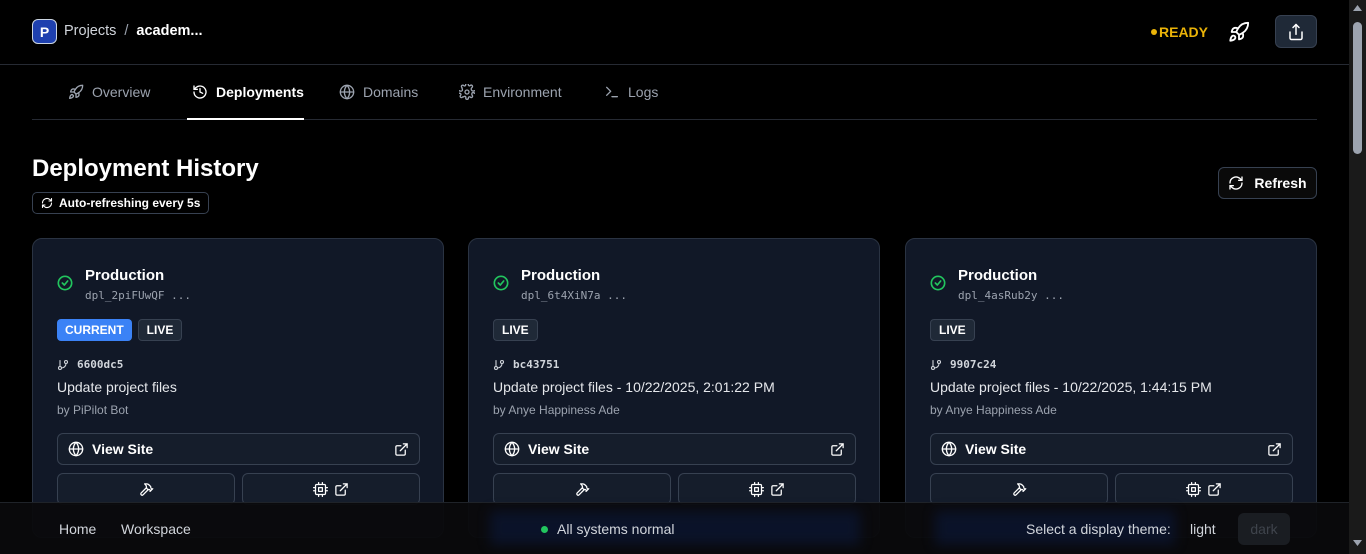 The image size is (1366, 554). What do you see at coordinates (76, 91) in the screenshot?
I see `rocket-icon` at bounding box center [76, 91].